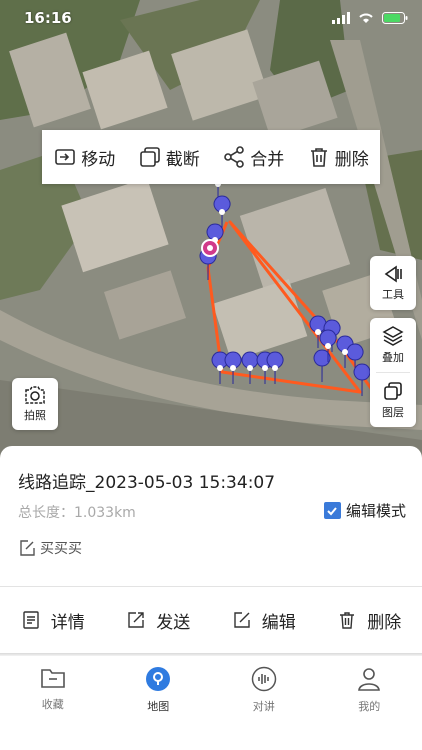 This screenshot has width=422, height=750. I want to click on edit-mode-checkbox, so click(332, 510).